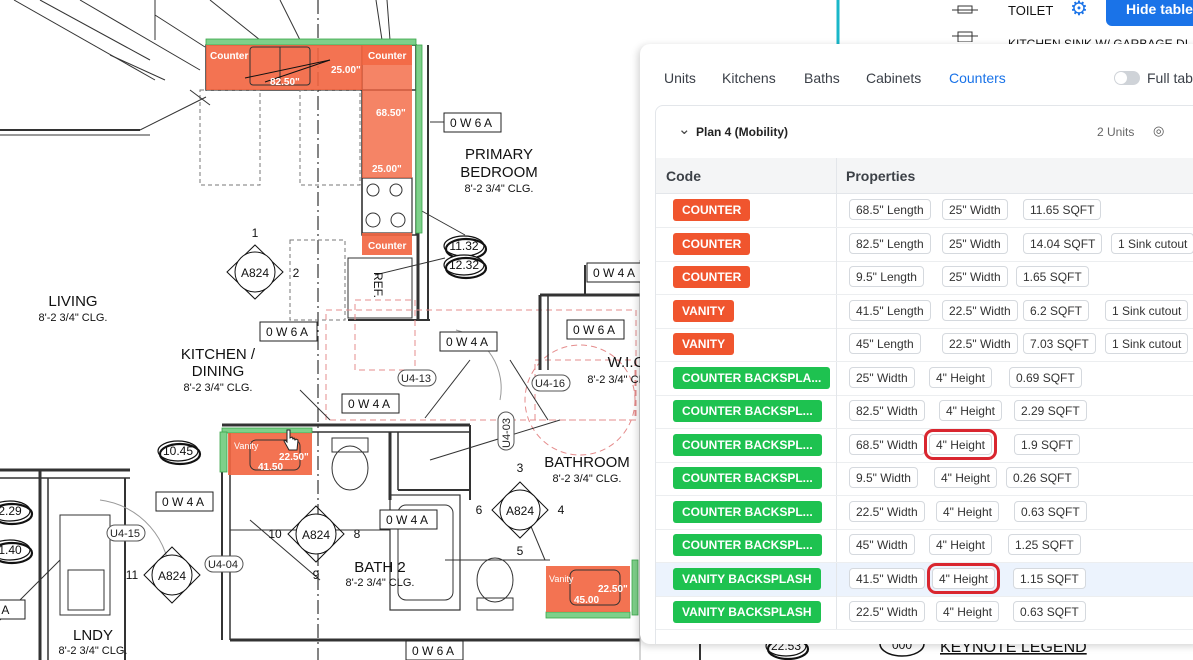 This screenshot has width=1193, height=660. What do you see at coordinates (387, 169) in the screenshot?
I see `counter-dimension: 25.00"` at bounding box center [387, 169].